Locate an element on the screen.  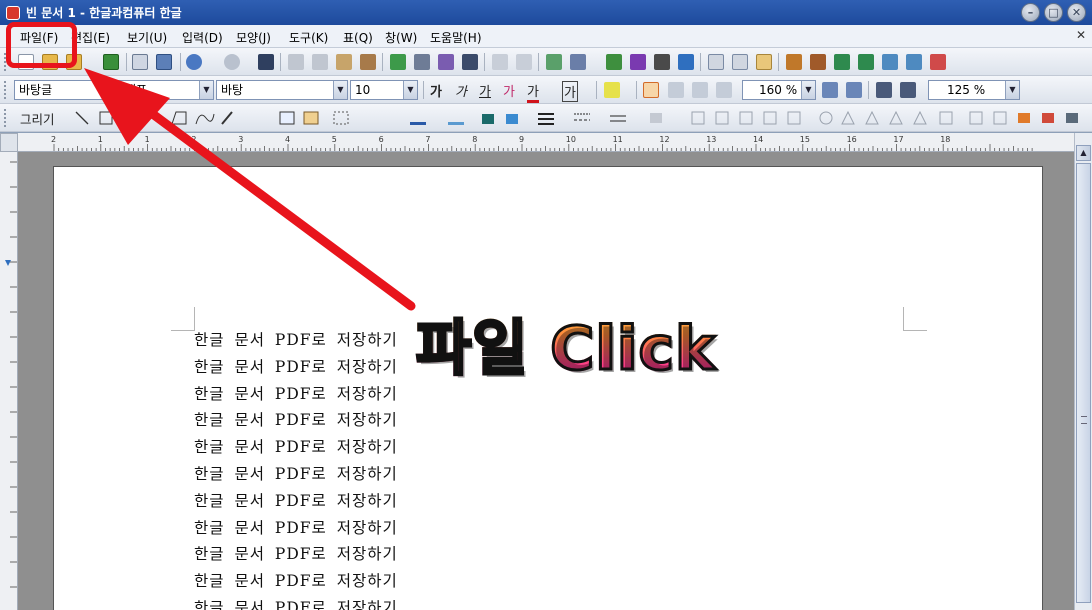
print-icon is located at coordinates (140, 62).